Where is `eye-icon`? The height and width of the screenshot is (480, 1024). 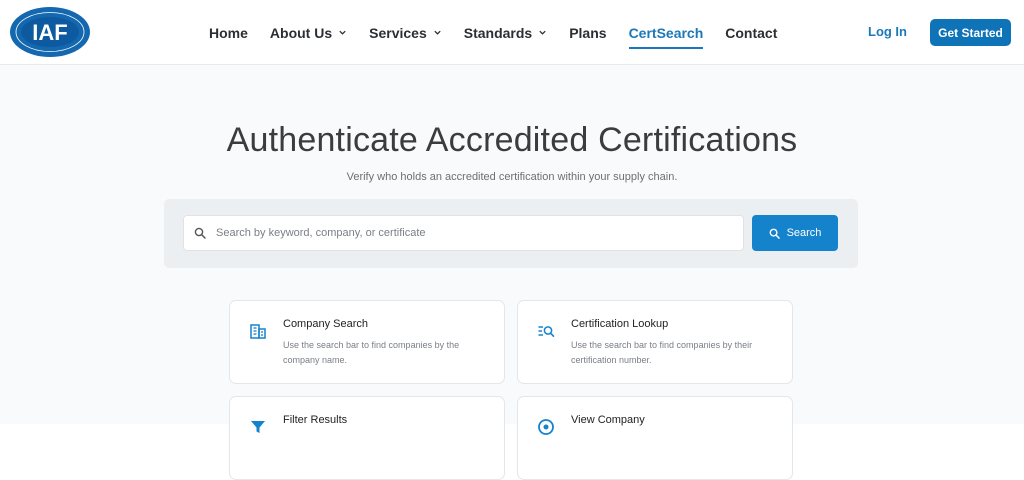
eye-icon is located at coordinates (546, 427).